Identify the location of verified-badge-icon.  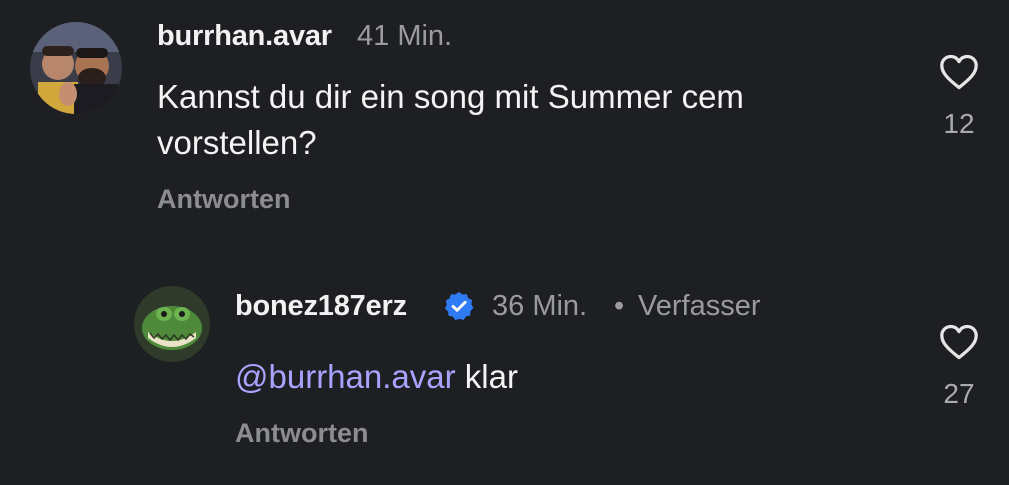
(459, 306).